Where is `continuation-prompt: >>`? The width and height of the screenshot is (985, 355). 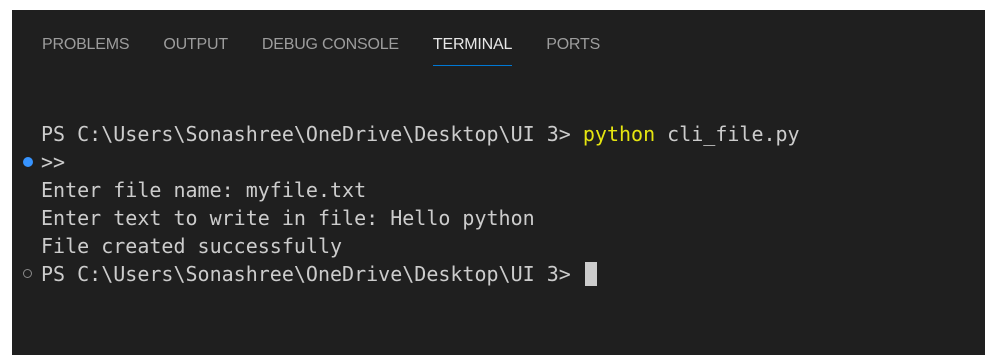 continuation-prompt: >> is located at coordinates (53, 162).